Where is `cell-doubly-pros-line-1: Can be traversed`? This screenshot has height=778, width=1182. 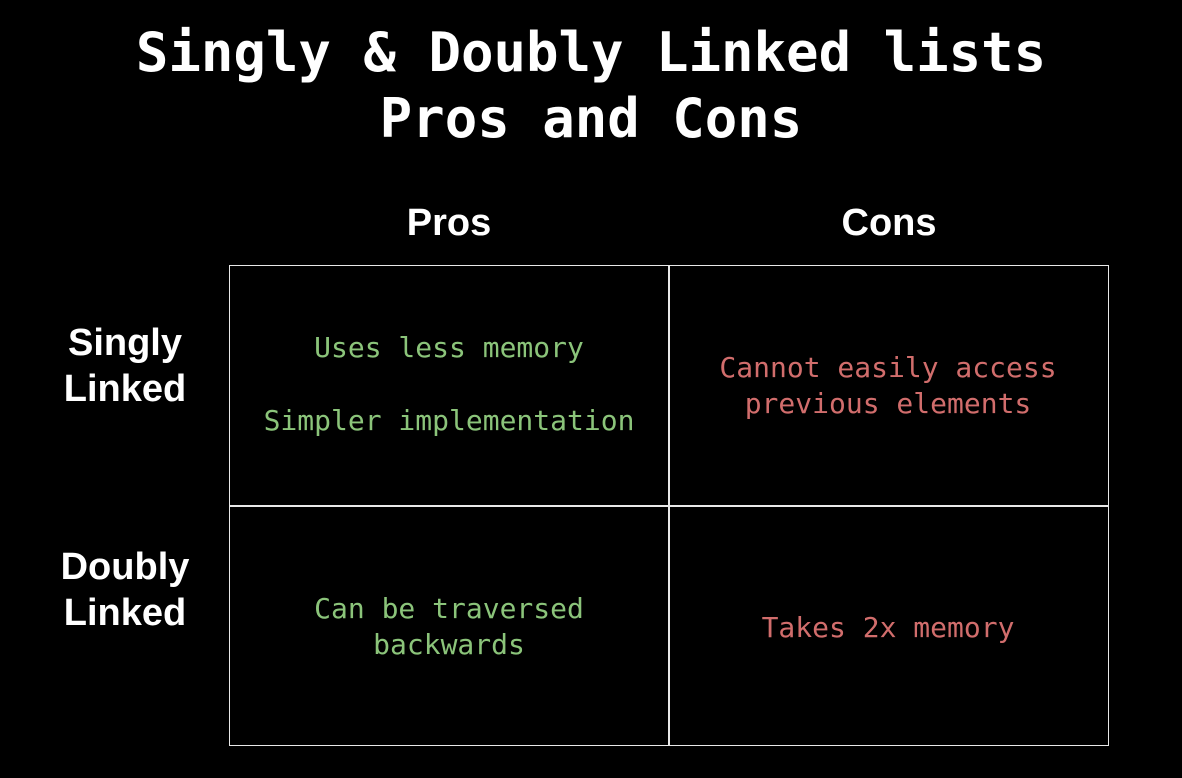 cell-doubly-pros-line-1: Can be traversed is located at coordinates (449, 608).